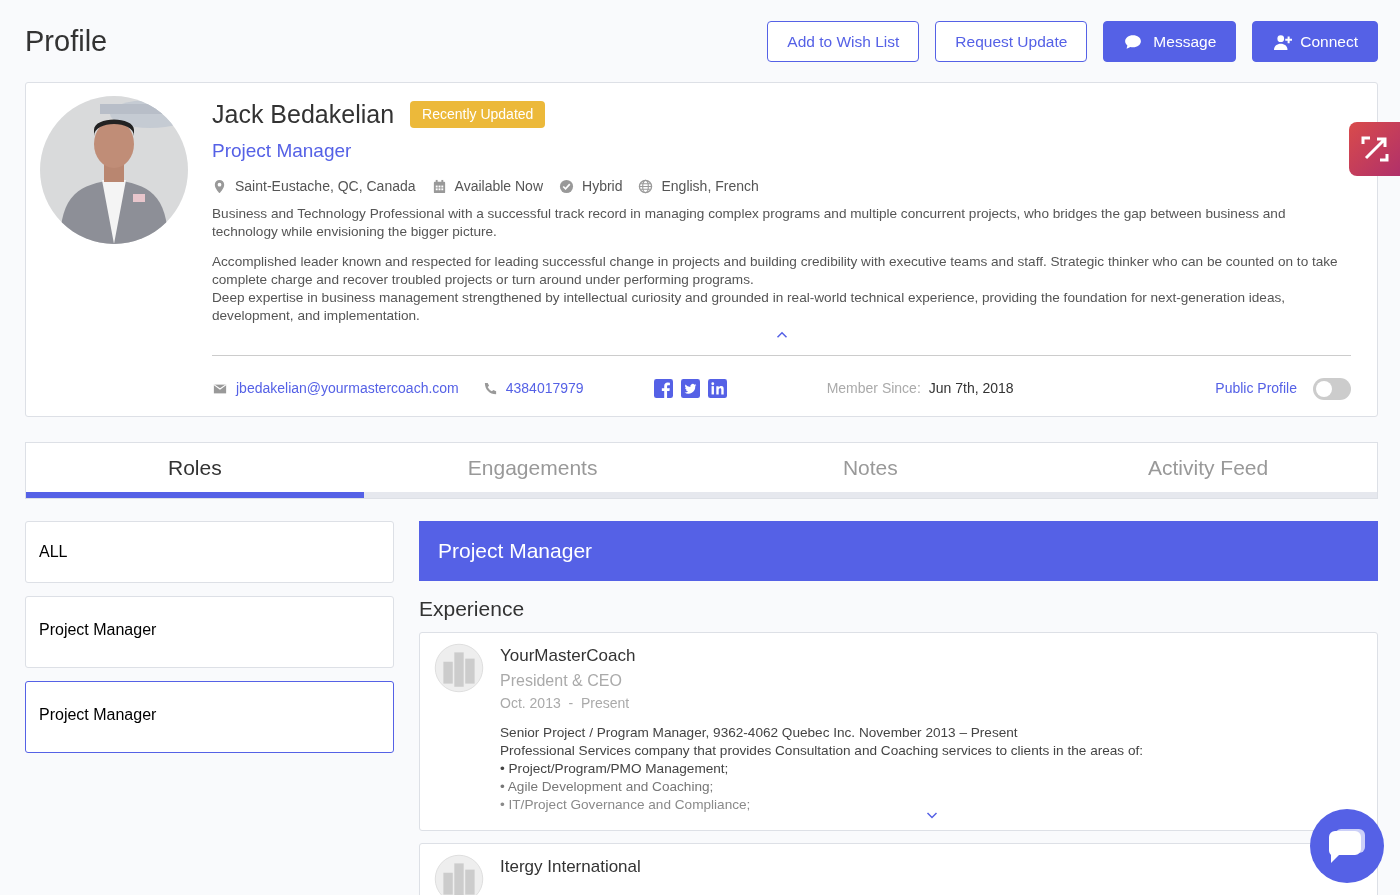  I want to click on tab: Roles, so click(195, 470).